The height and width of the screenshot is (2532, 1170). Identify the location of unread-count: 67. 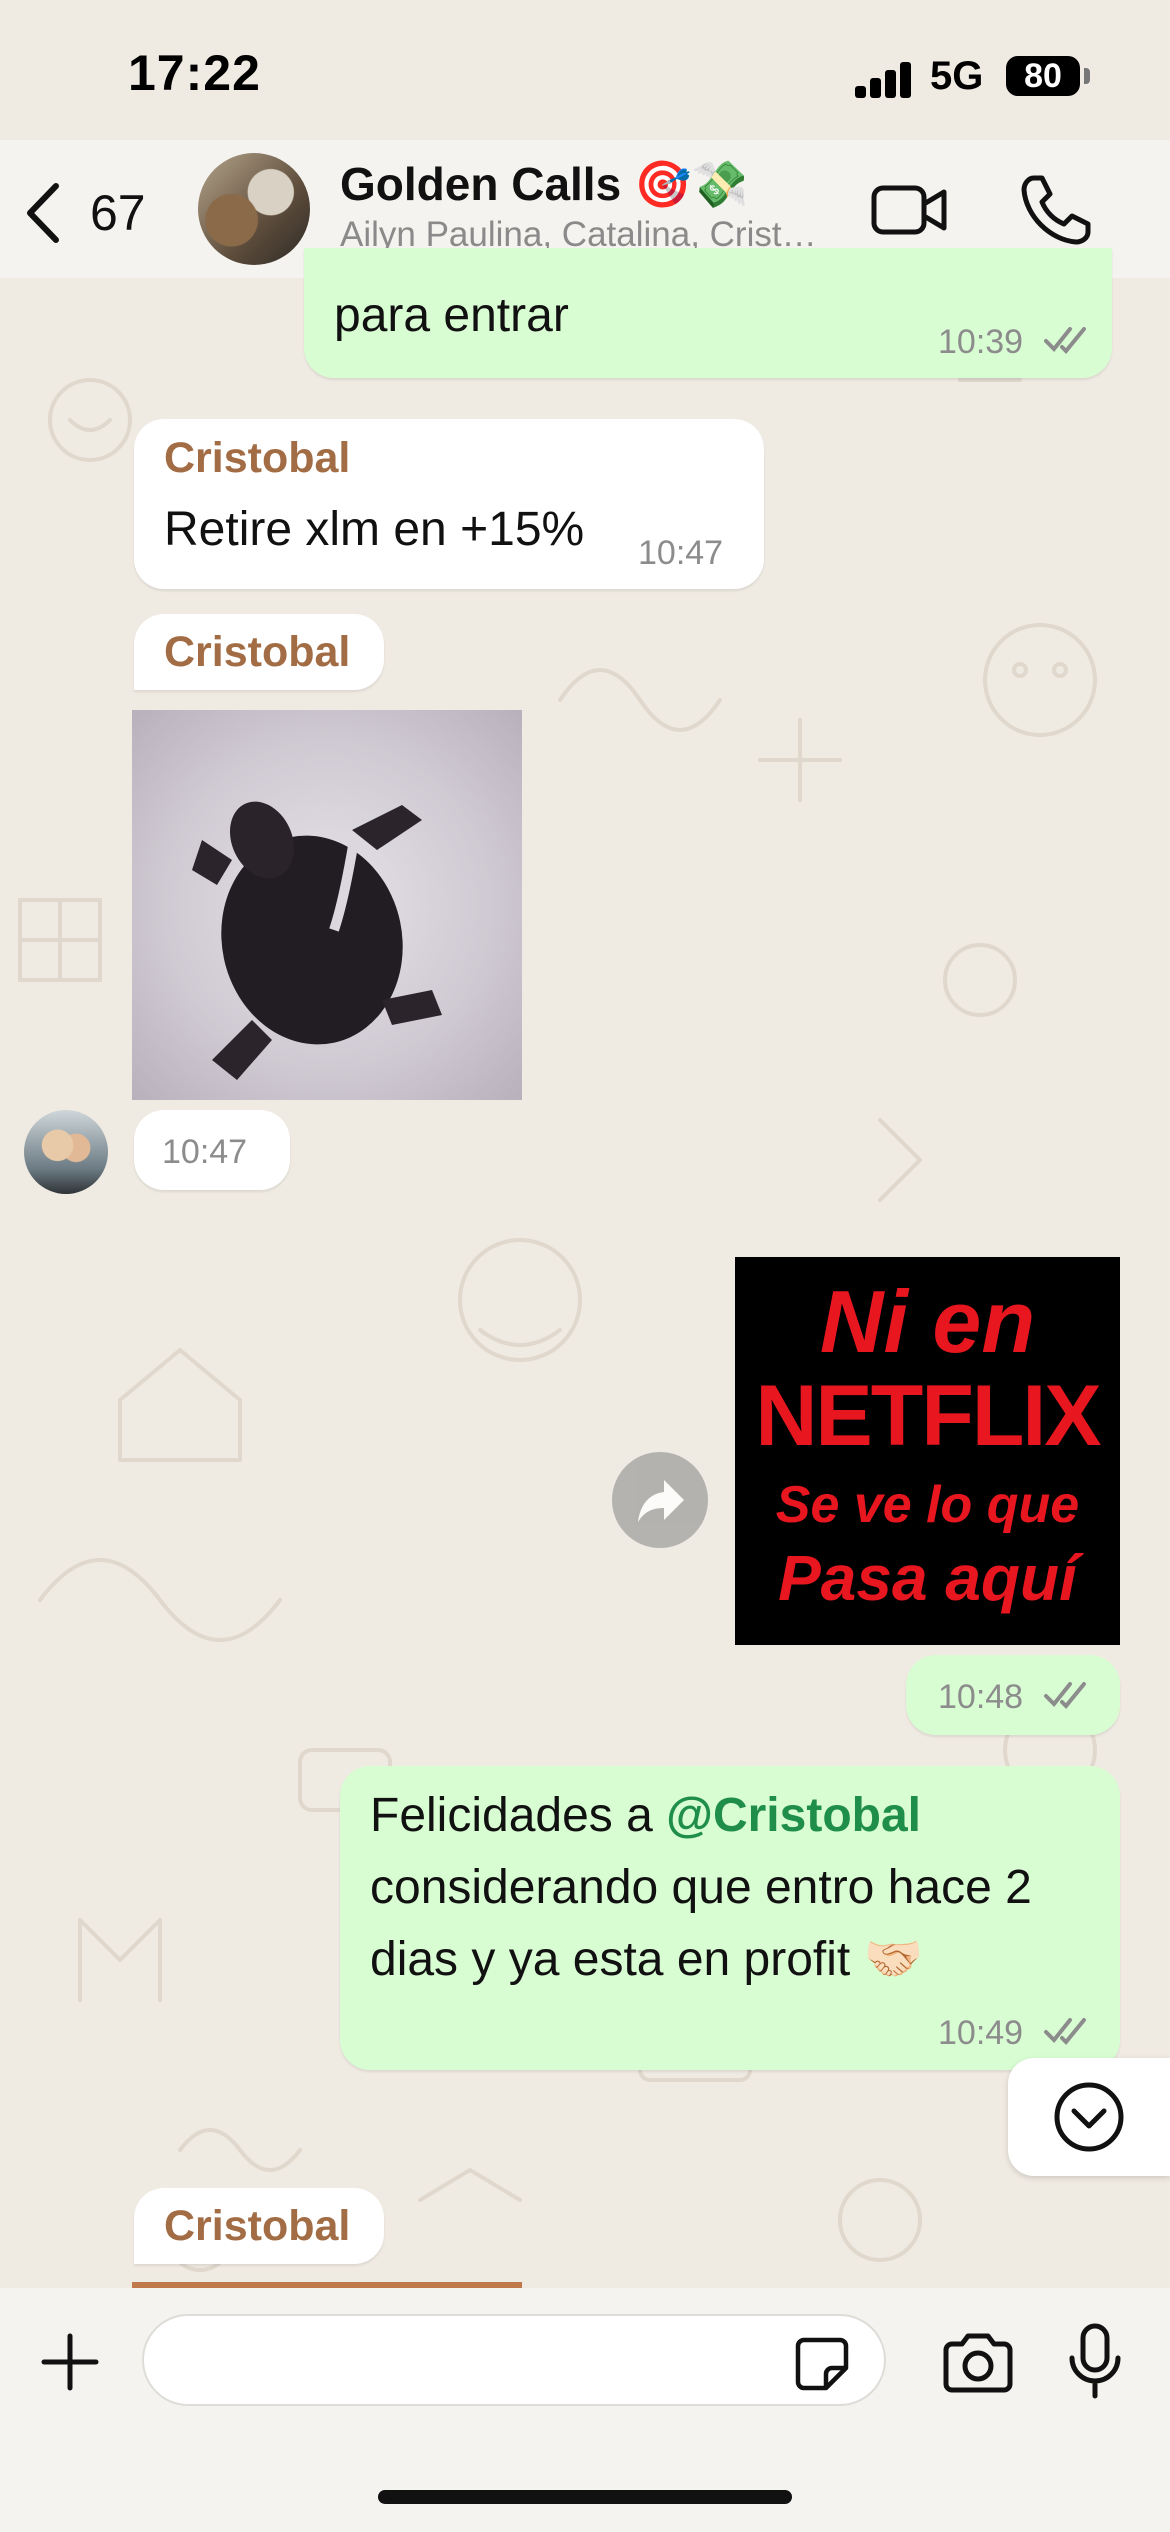
(118, 213).